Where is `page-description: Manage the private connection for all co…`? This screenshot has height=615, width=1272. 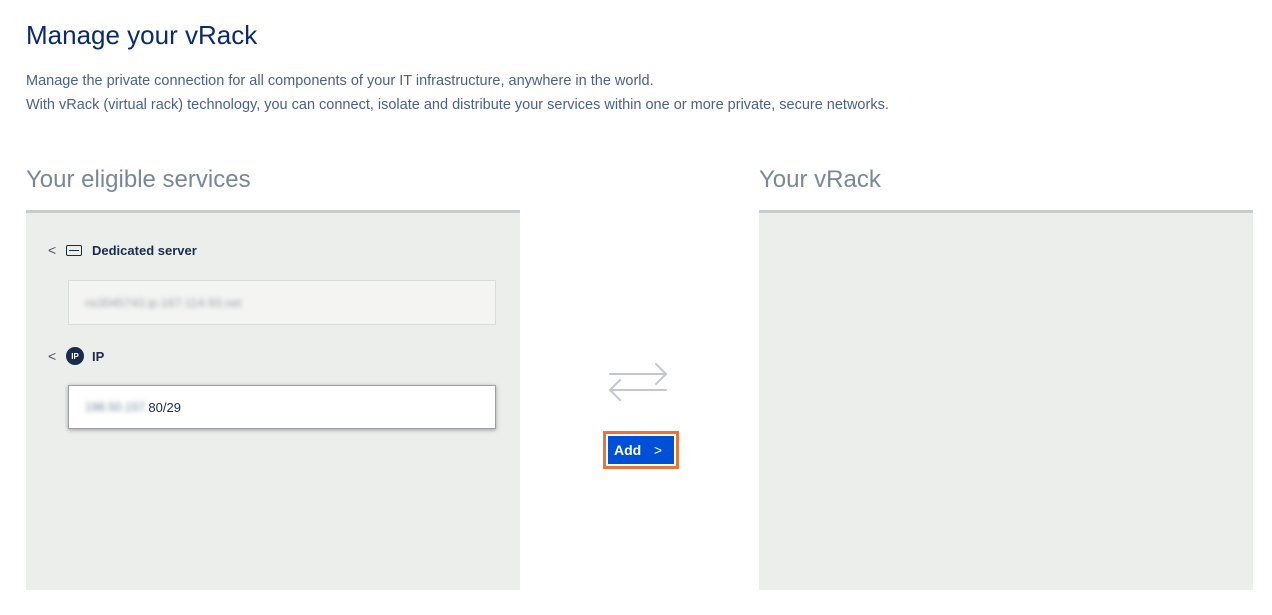
page-description: Manage the private connection for all co… is located at coordinates (457, 93).